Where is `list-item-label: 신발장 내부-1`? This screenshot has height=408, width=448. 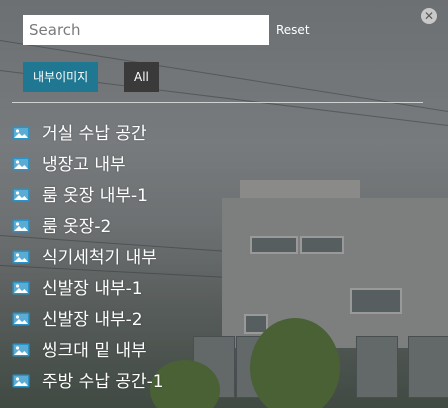
list-item-label: 신발장 내부-1 is located at coordinates (92, 289).